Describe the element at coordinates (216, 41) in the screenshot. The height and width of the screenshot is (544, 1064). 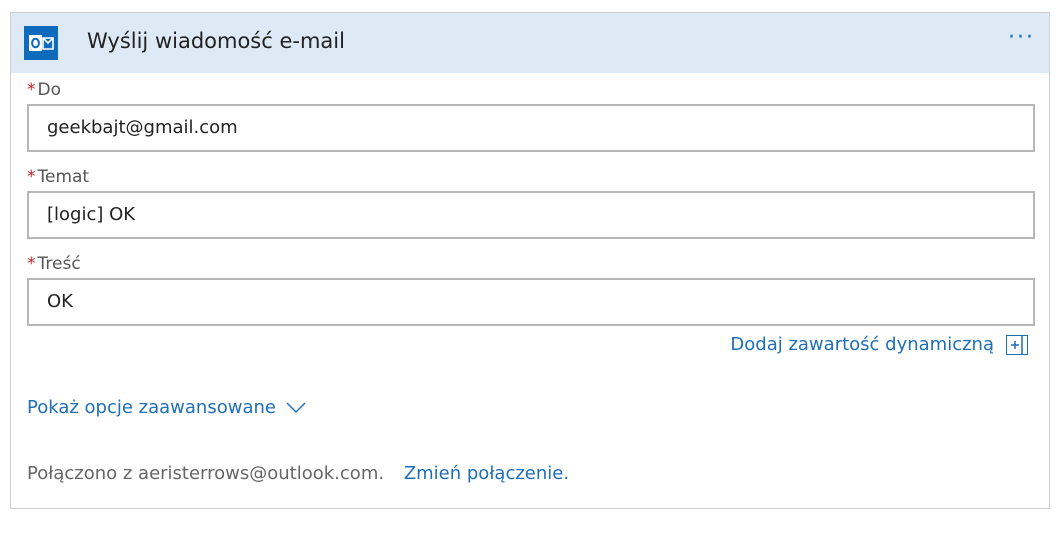
I see `action-title: Wyślij wiadomość e-mail` at that location.